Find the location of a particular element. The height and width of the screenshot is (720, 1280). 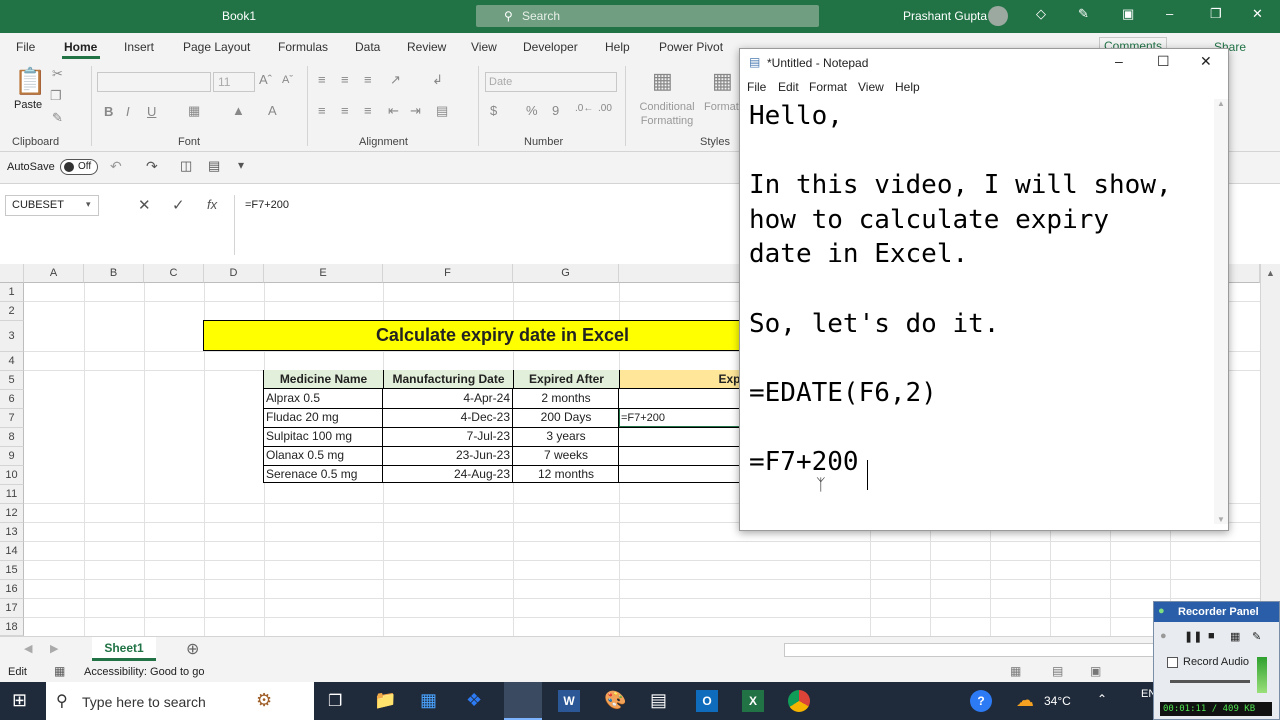

task-view-icon: ❐ is located at coordinates (335, 701).